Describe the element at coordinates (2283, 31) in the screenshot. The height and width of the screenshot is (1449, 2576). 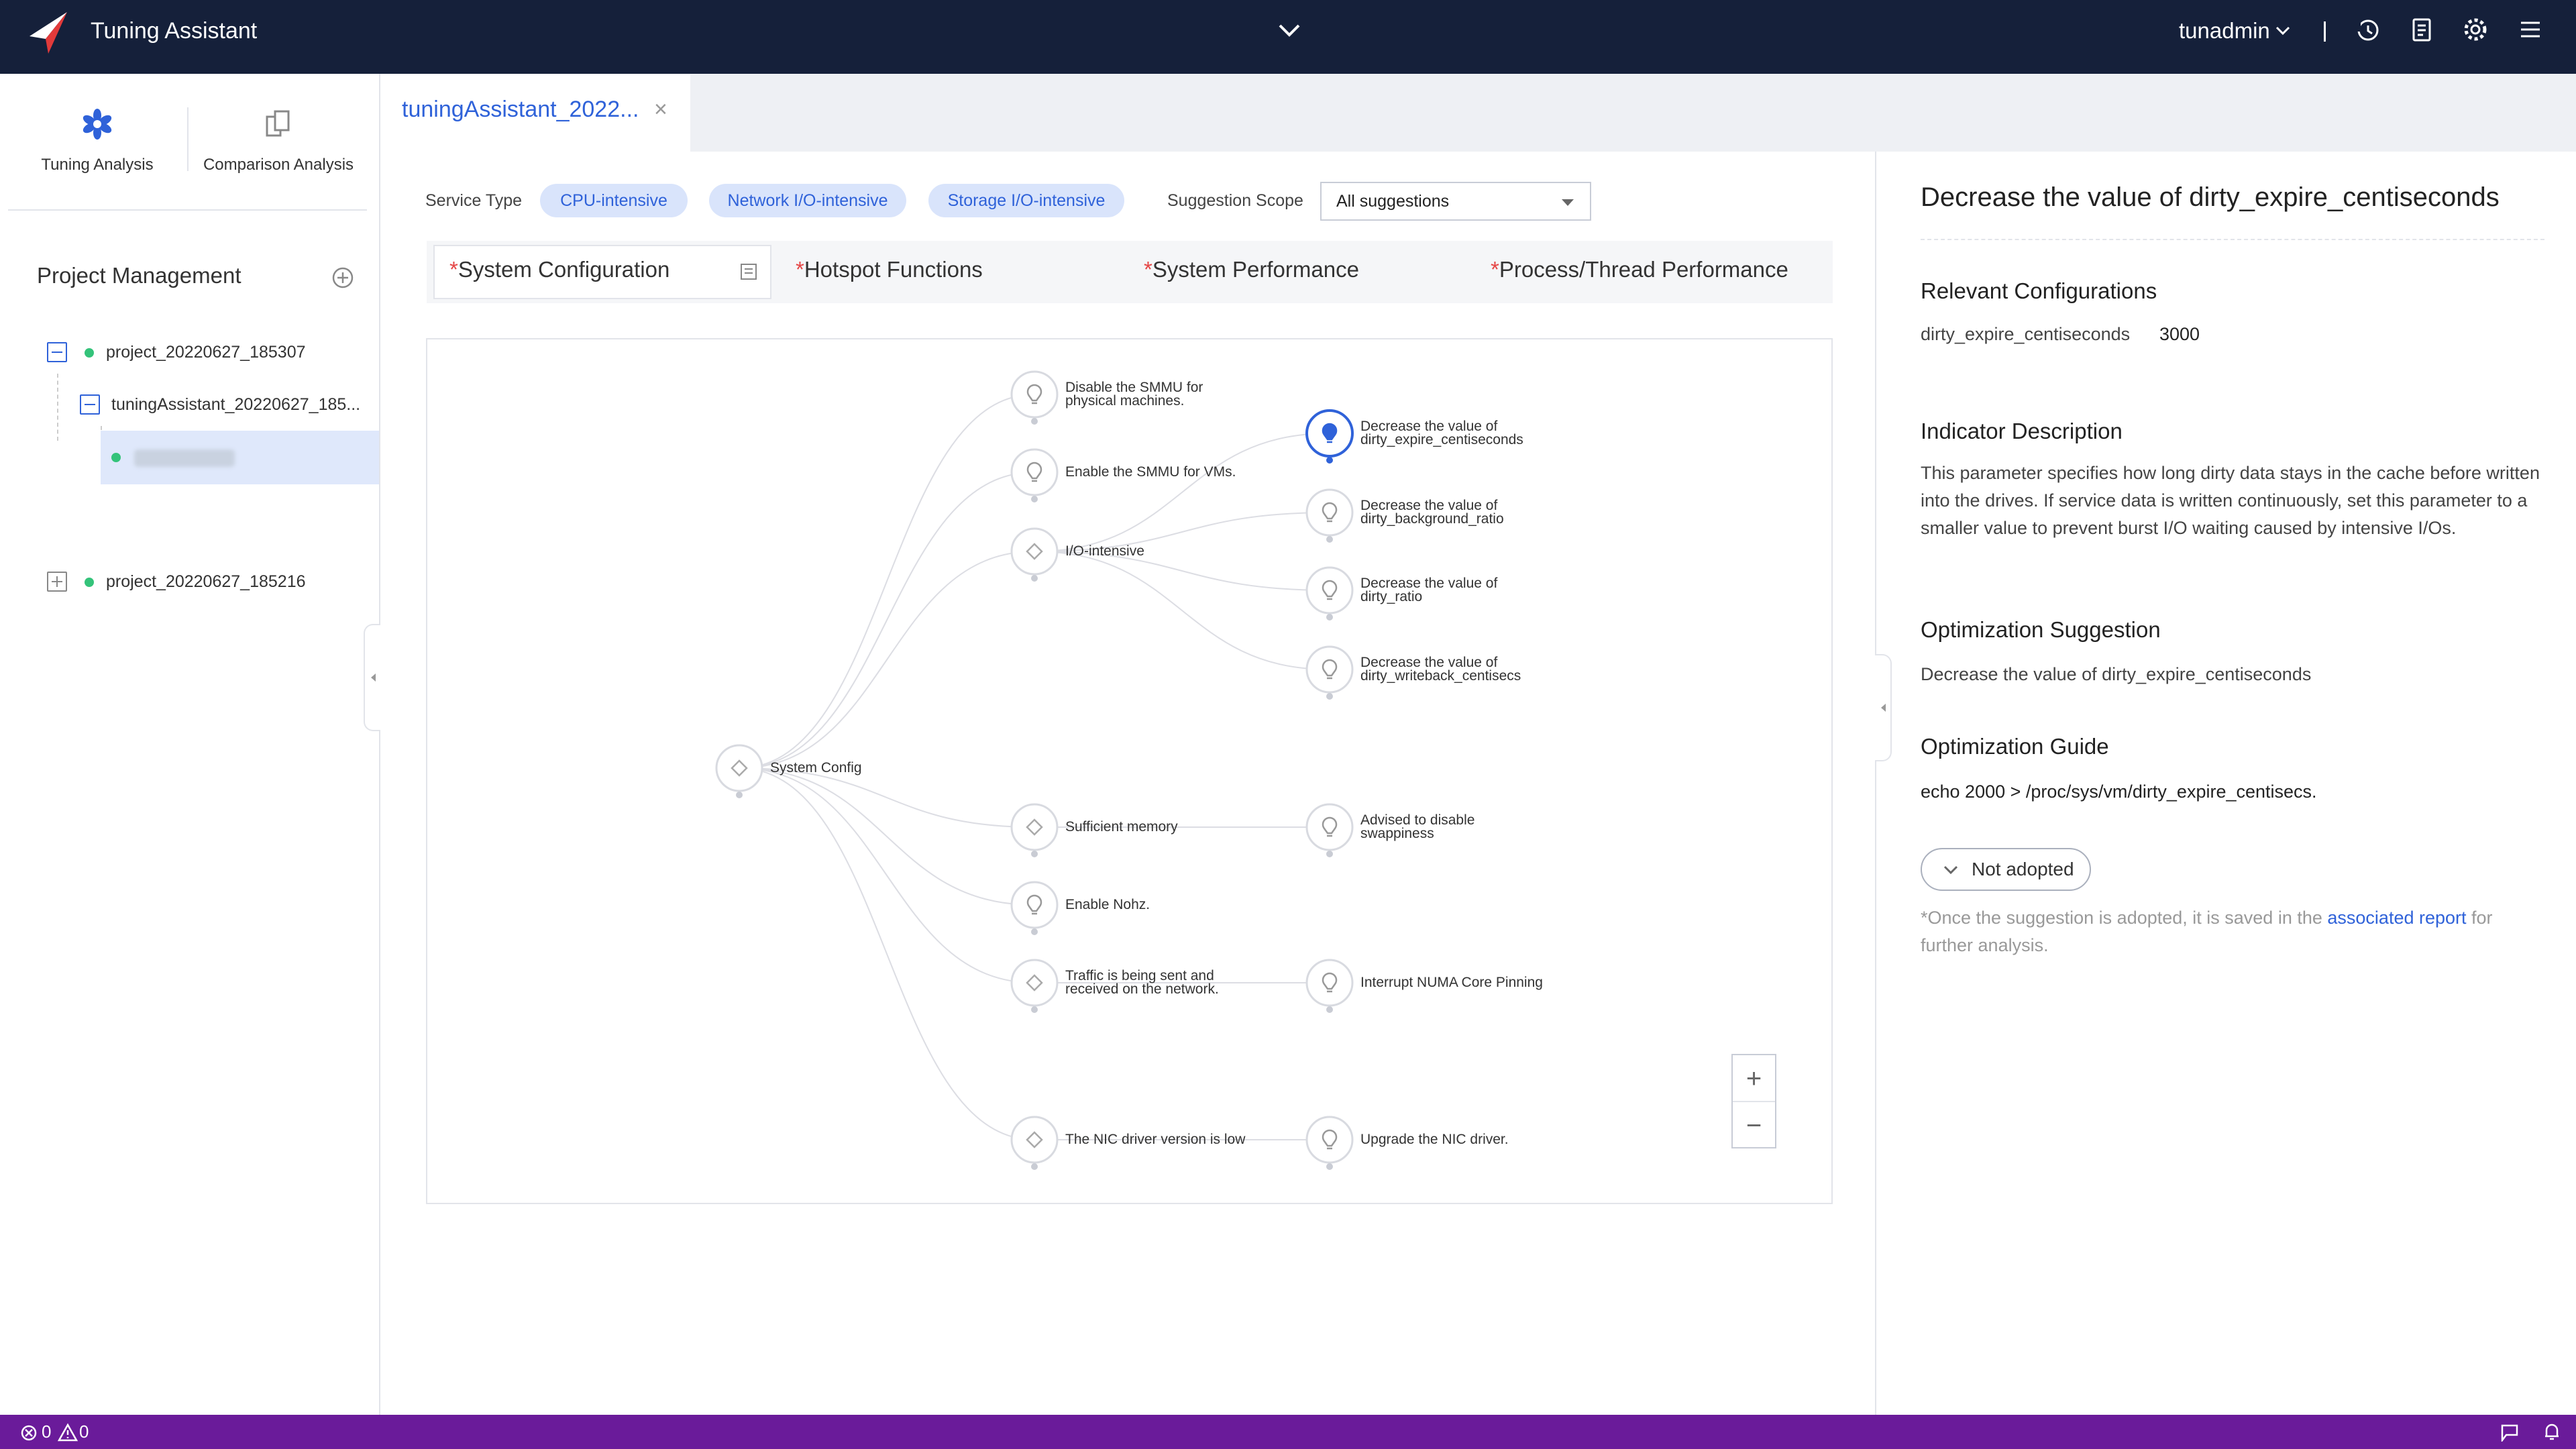
I see `user-chevron-icon` at that location.